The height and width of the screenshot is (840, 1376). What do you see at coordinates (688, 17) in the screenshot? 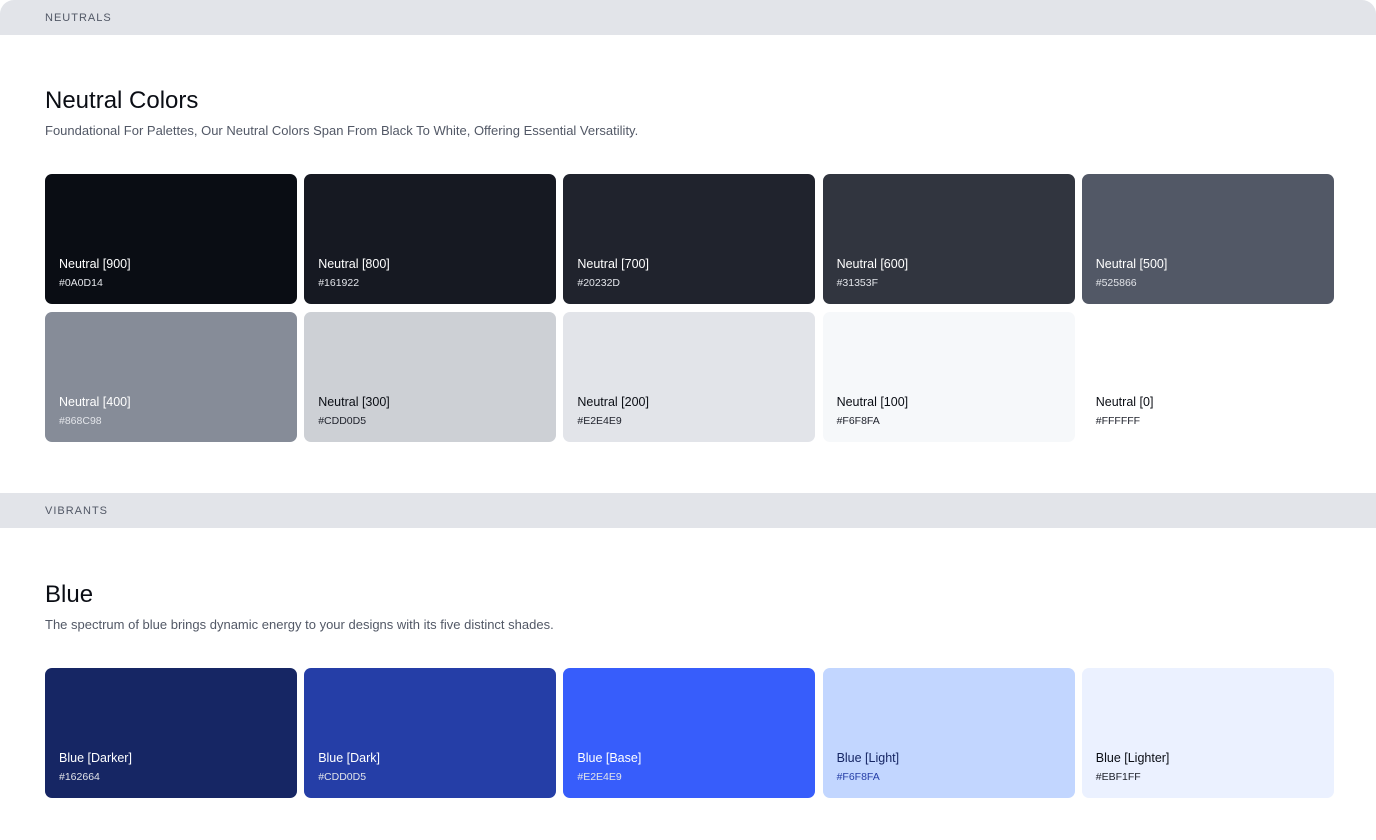
I see `section-header-neutrals: NEUTRALS` at bounding box center [688, 17].